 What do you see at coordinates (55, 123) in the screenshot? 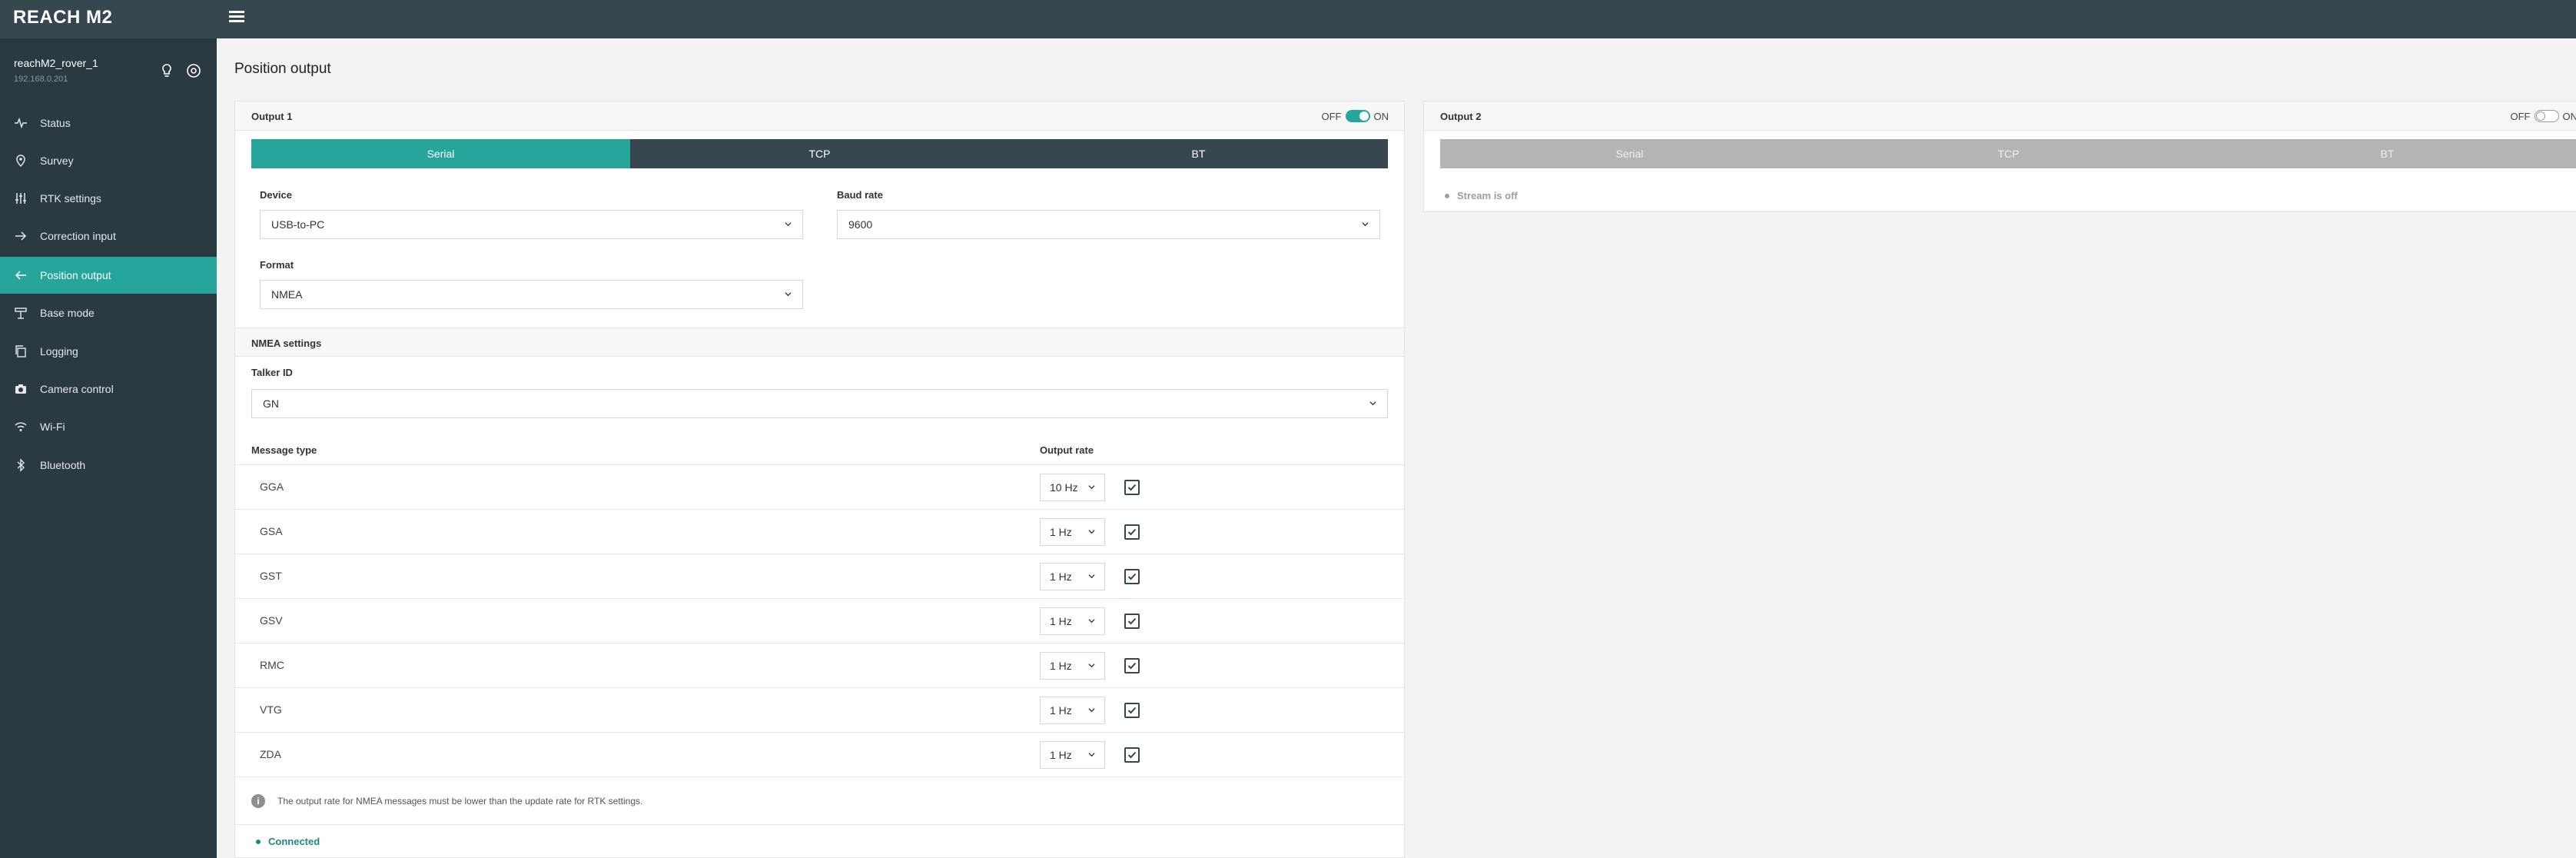
I see `sidebar-item-label: Status` at bounding box center [55, 123].